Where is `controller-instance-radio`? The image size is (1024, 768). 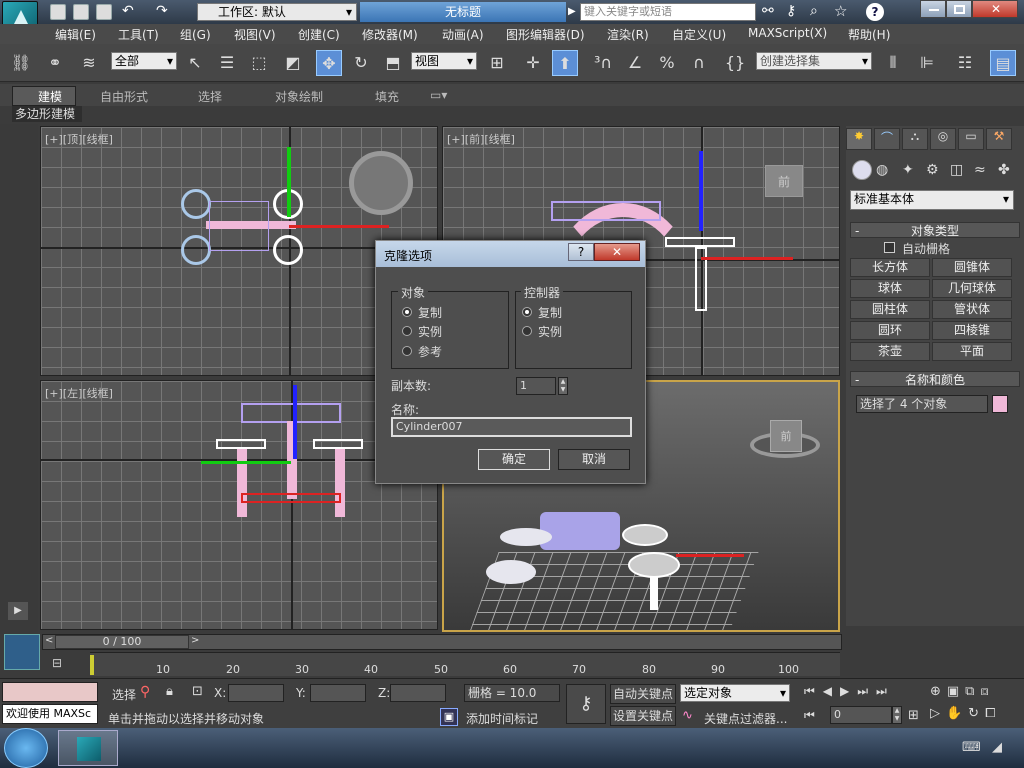 controller-instance-radio is located at coordinates (527, 331).